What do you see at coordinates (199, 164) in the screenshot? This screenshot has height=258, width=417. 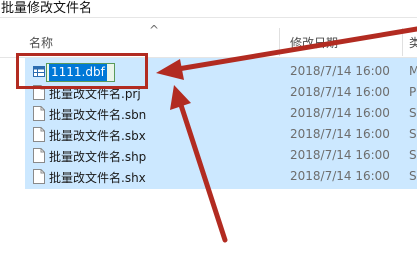 I see `annotation-arrow-bottom` at bounding box center [199, 164].